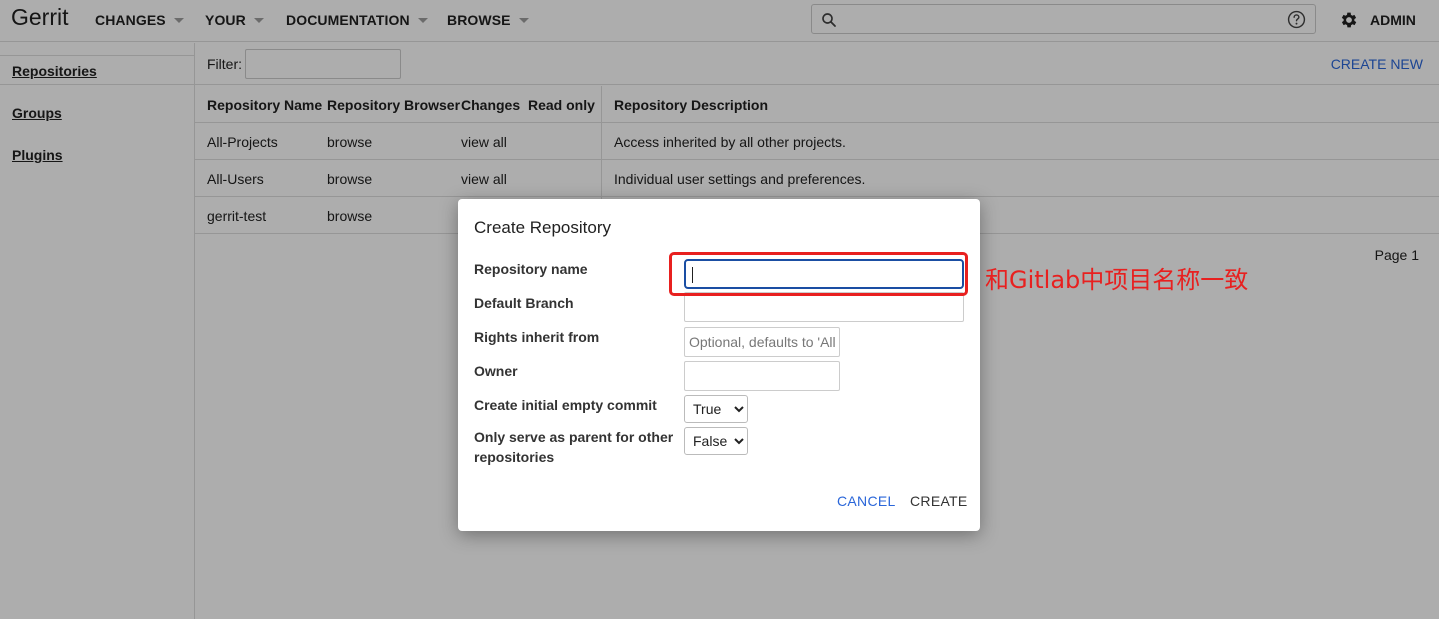 This screenshot has width=1439, height=619. I want to click on rights-inherit-input, so click(762, 342).